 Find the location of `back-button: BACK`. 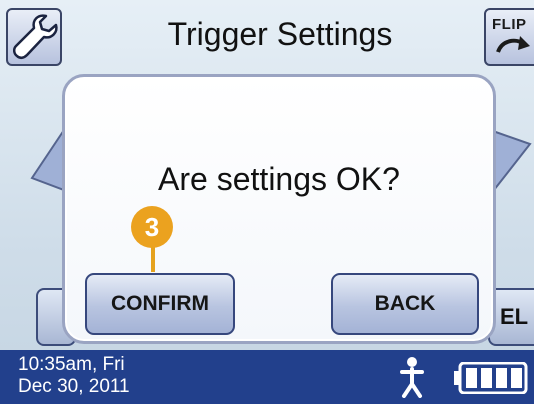

back-button: BACK is located at coordinates (405, 304).